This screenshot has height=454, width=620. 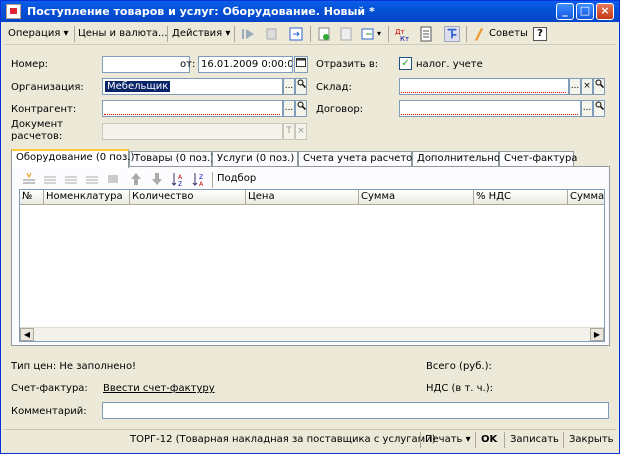 I want to click on tab-services: Услуги (0 поз.), so click(x=255, y=159).